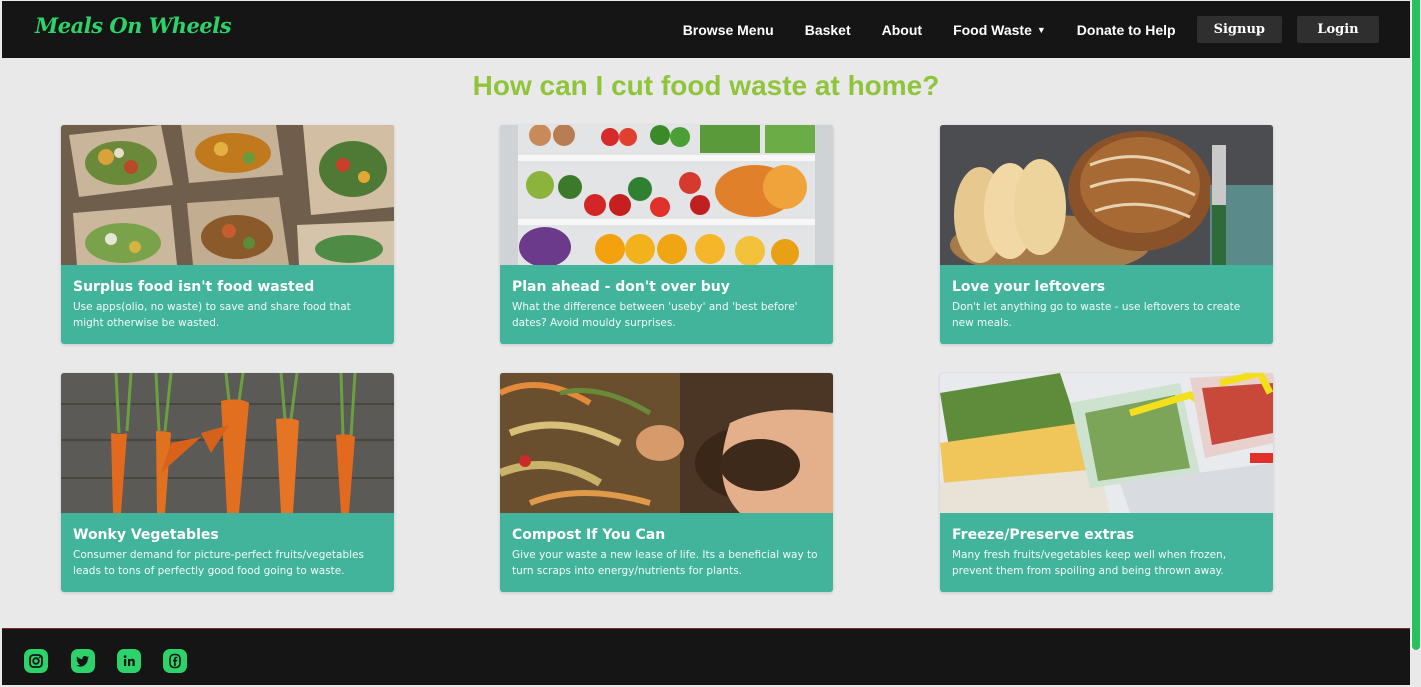 The width and height of the screenshot is (1421, 687). What do you see at coordinates (1106, 443) in the screenshot?
I see `card-image-frozen-food` at bounding box center [1106, 443].